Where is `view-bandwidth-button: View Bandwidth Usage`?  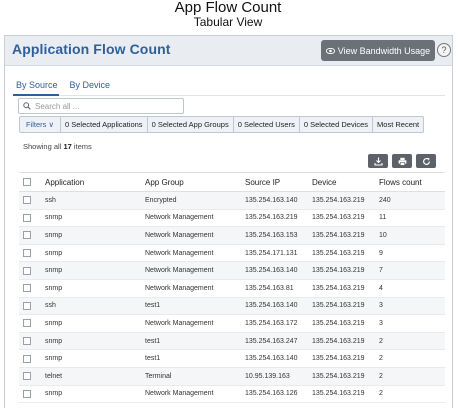 view-bandwidth-button: View Bandwidth Usage is located at coordinates (378, 50).